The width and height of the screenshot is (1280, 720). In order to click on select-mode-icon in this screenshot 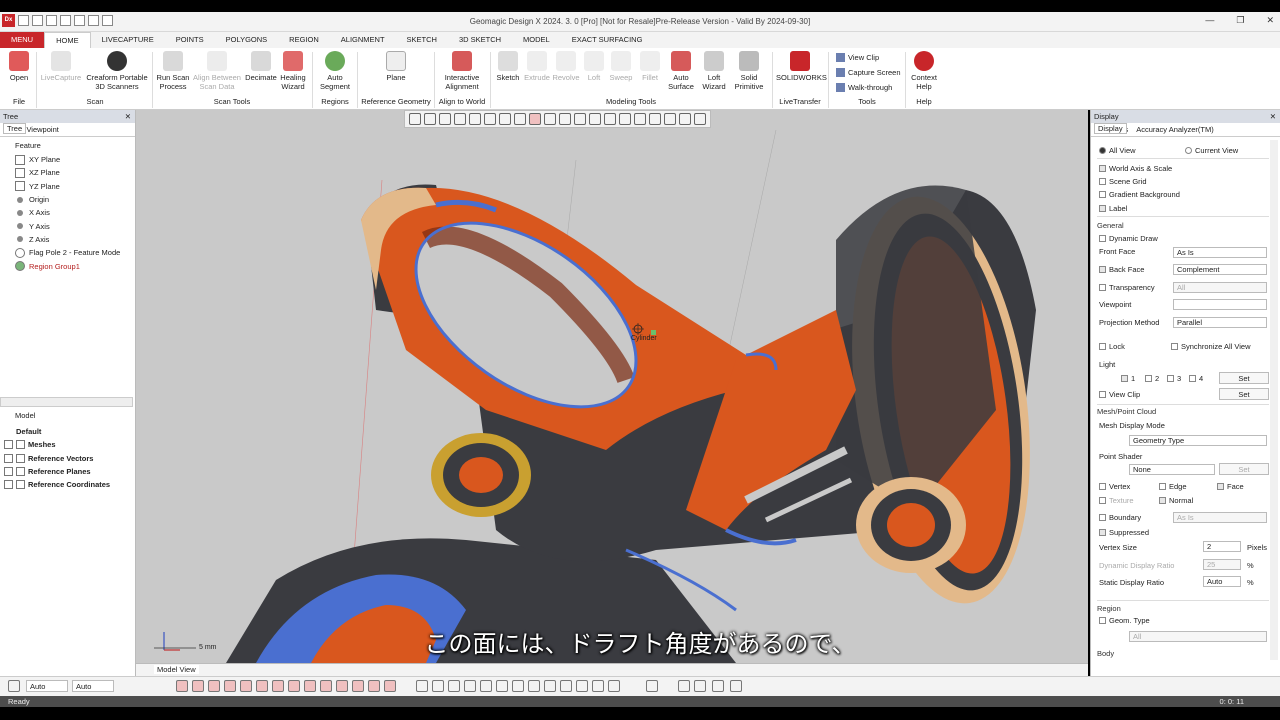, I will do `click(415, 119)`.